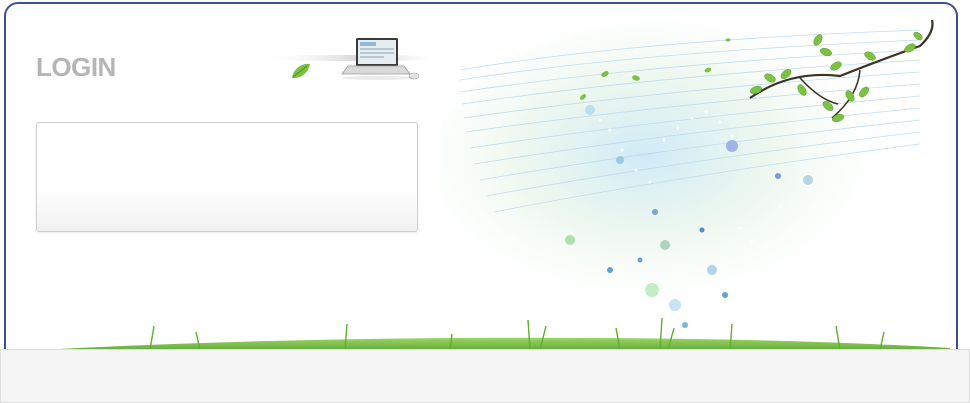 This screenshot has height=403, width=970. What do you see at coordinates (380, 59) in the screenshot?
I see `laptop-icon` at bounding box center [380, 59].